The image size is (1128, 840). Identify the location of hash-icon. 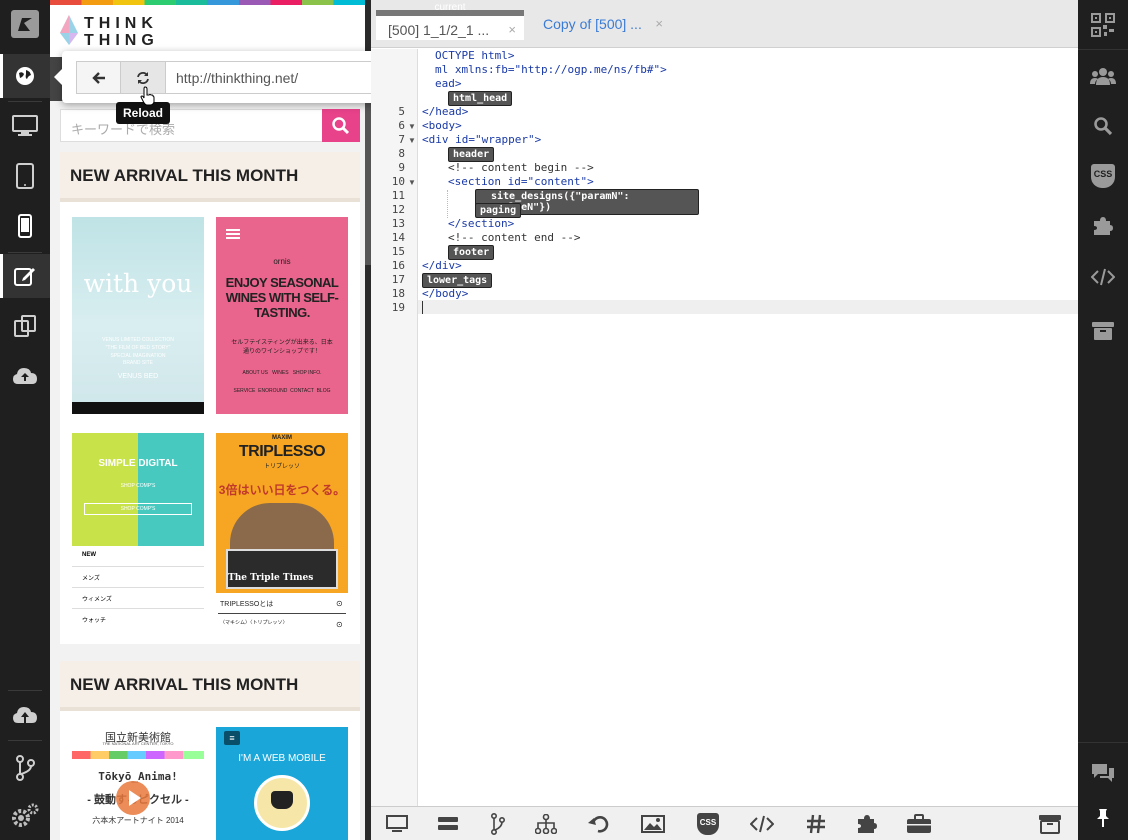
(816, 824).